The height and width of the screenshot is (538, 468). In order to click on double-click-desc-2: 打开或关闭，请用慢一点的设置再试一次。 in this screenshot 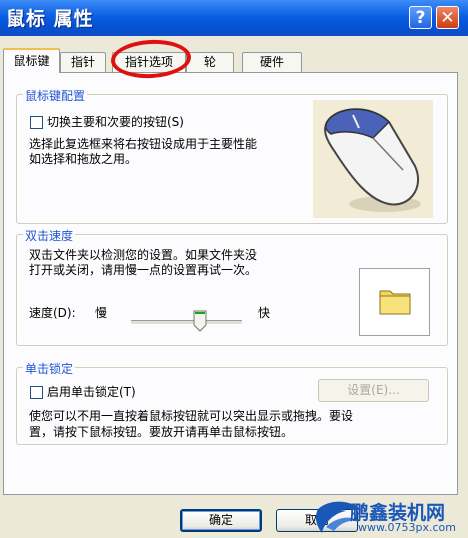, I will do `click(143, 270)`.